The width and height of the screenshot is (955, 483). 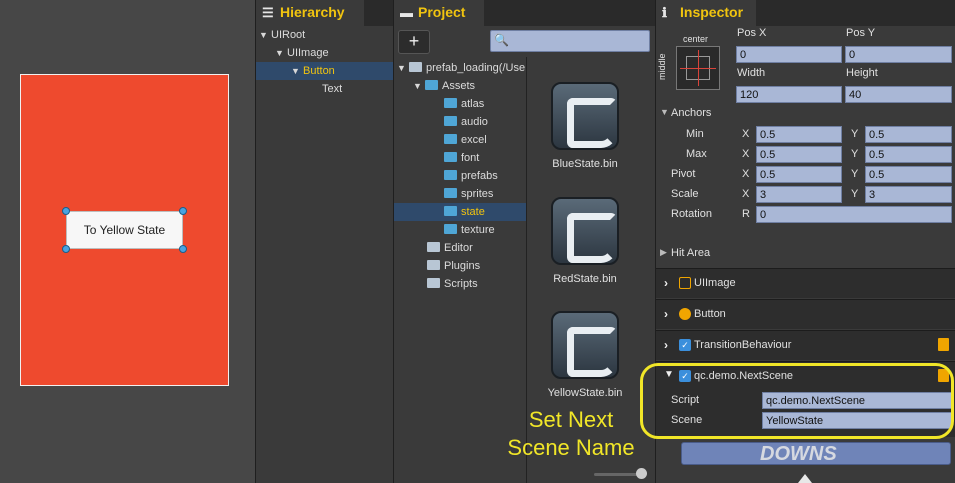 What do you see at coordinates (324, 71) in the screenshot?
I see `hierarchy-item-button: ▼ Button` at bounding box center [324, 71].